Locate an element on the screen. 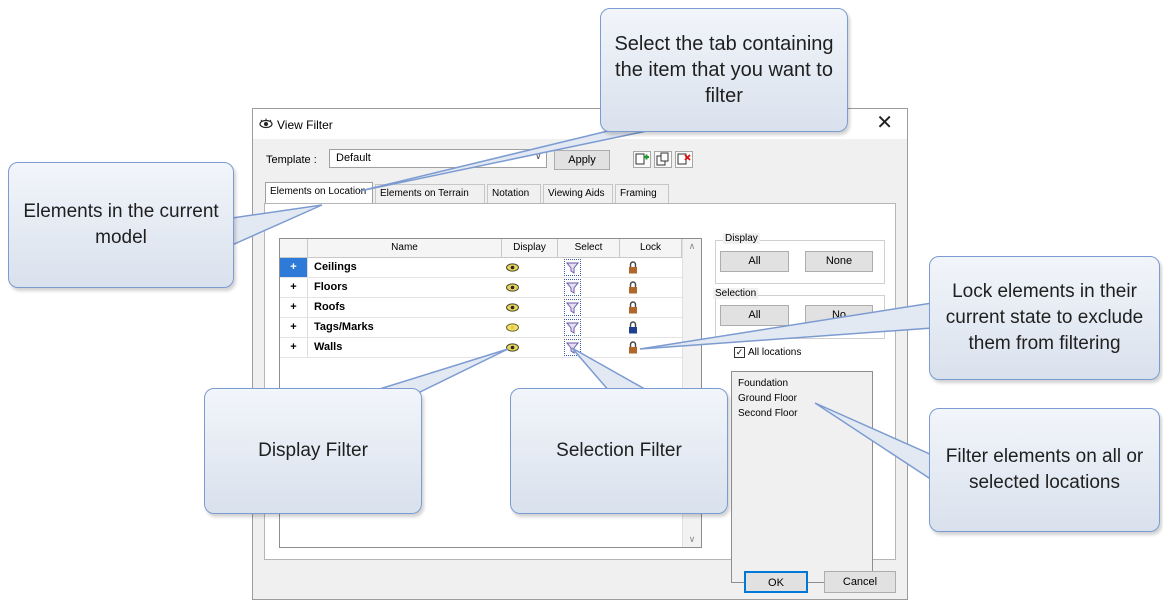 The width and height of the screenshot is (1163, 600). callout-elements: Elements in the current model is located at coordinates (121, 225).